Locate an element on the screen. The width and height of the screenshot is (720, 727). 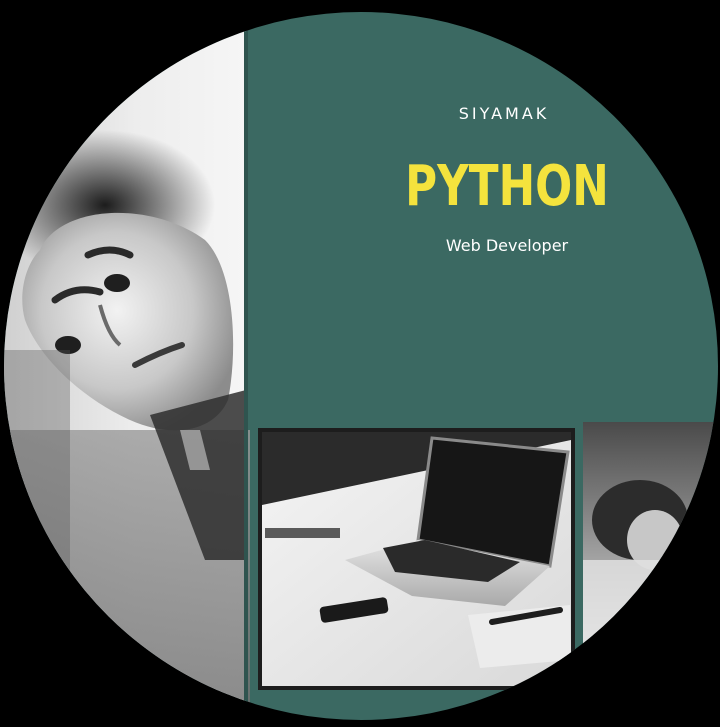
headline-label: PYTHON is located at coordinates (507, 186).